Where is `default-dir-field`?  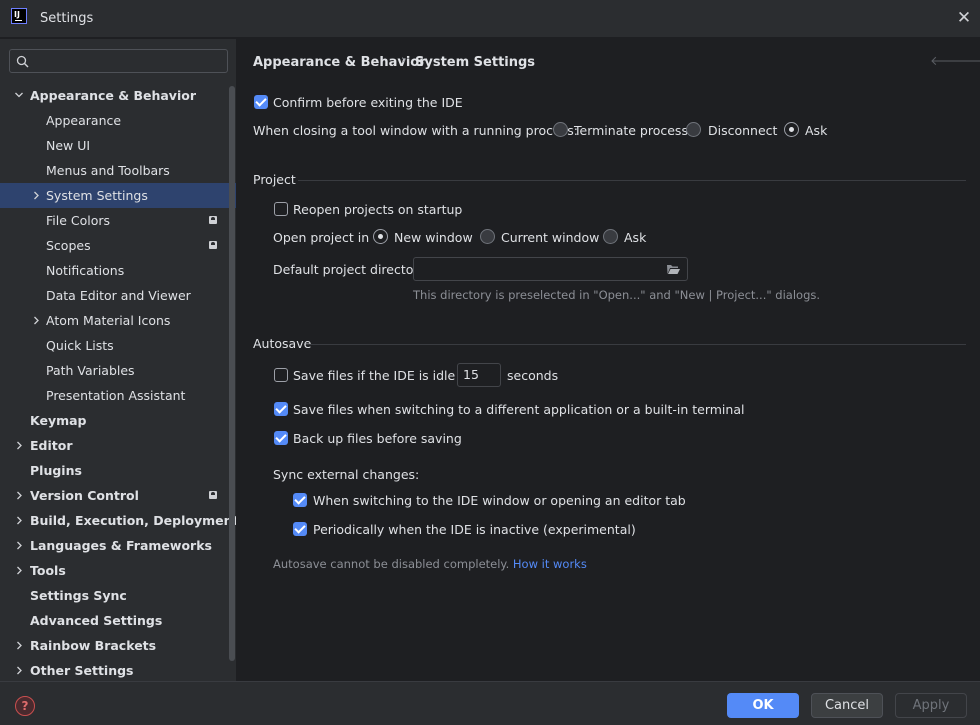 default-dir-field is located at coordinates (550, 269).